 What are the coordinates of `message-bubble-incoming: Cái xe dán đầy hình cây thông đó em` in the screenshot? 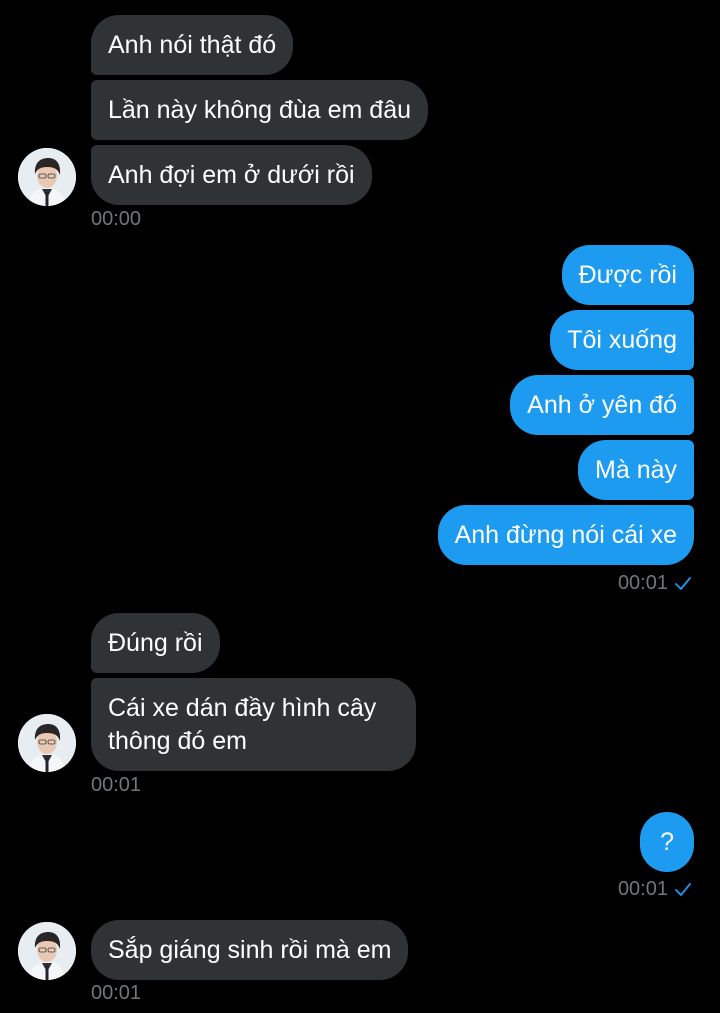 It's located at (253, 724).